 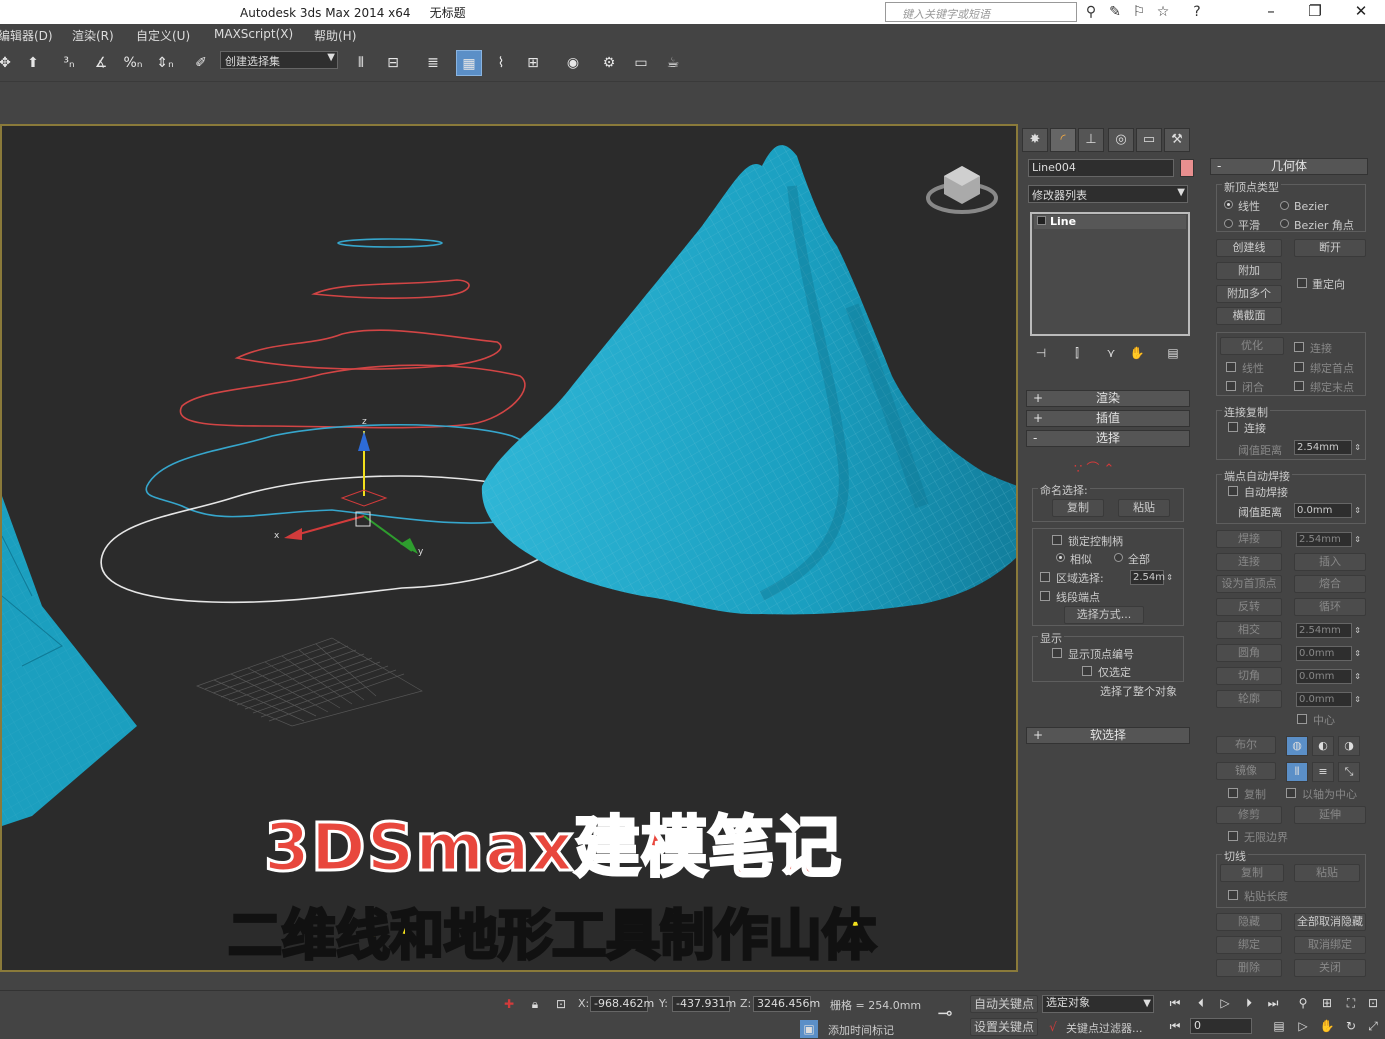 What do you see at coordinates (1111, 353) in the screenshot?
I see `make-unique-icon: ⋎` at bounding box center [1111, 353].